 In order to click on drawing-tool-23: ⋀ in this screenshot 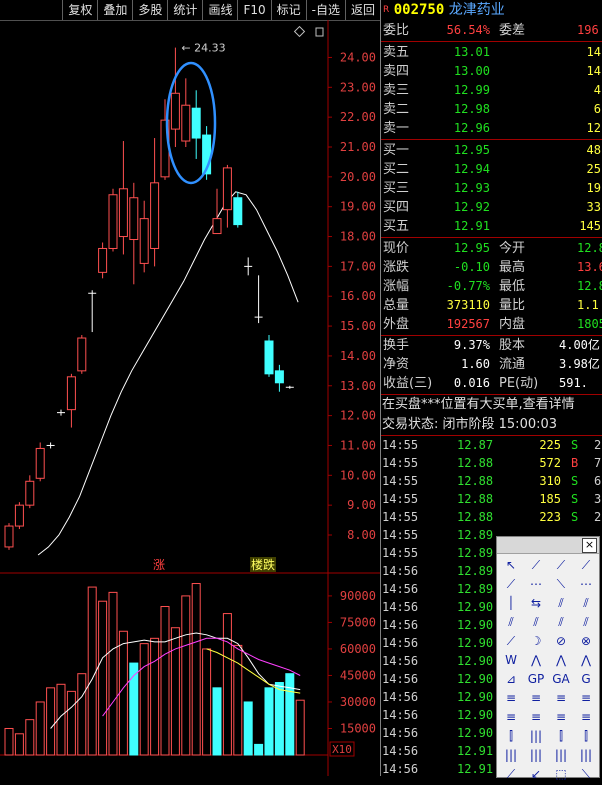, I will do `click(586, 660)`.